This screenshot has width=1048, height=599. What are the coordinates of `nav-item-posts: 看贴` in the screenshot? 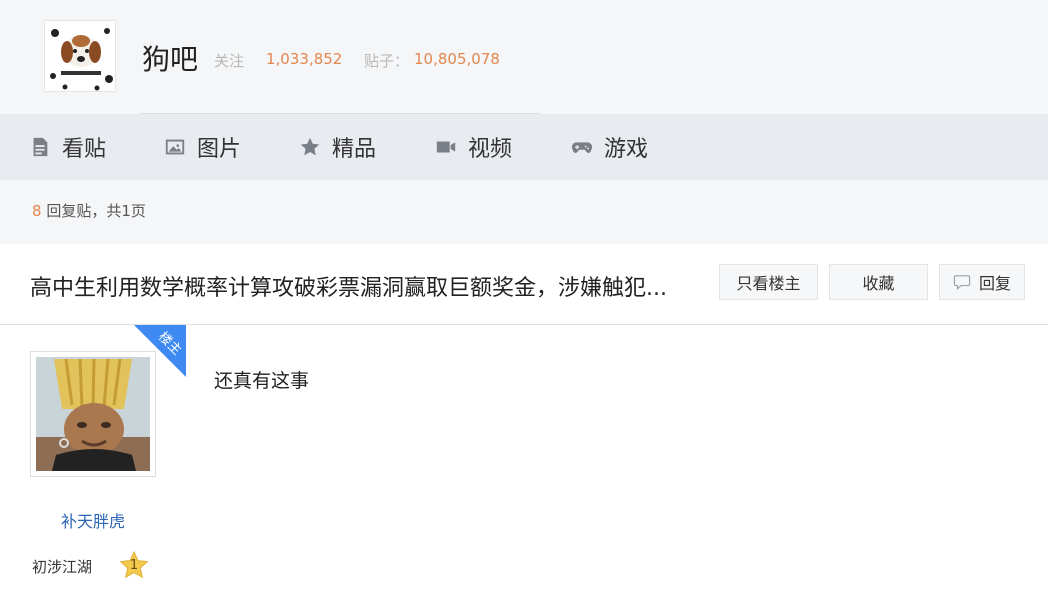 It's located at (67, 147).